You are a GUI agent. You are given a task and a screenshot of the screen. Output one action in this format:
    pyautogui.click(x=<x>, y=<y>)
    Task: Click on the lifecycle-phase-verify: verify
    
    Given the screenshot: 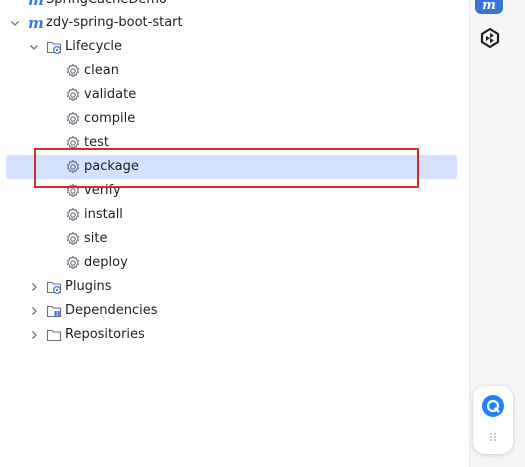 What is the action you would take?
    pyautogui.click(x=231, y=191)
    